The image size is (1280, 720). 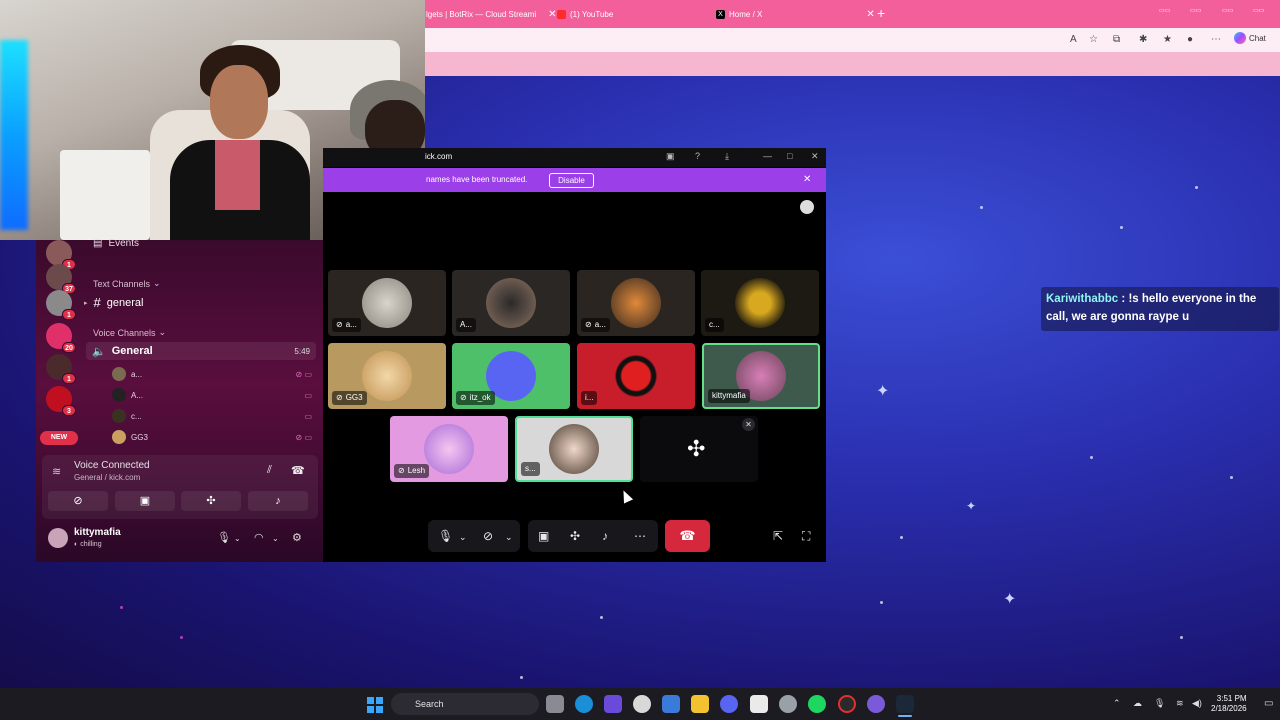 What do you see at coordinates (571, 180) in the screenshot?
I see `disable-button: Disable` at bounding box center [571, 180].